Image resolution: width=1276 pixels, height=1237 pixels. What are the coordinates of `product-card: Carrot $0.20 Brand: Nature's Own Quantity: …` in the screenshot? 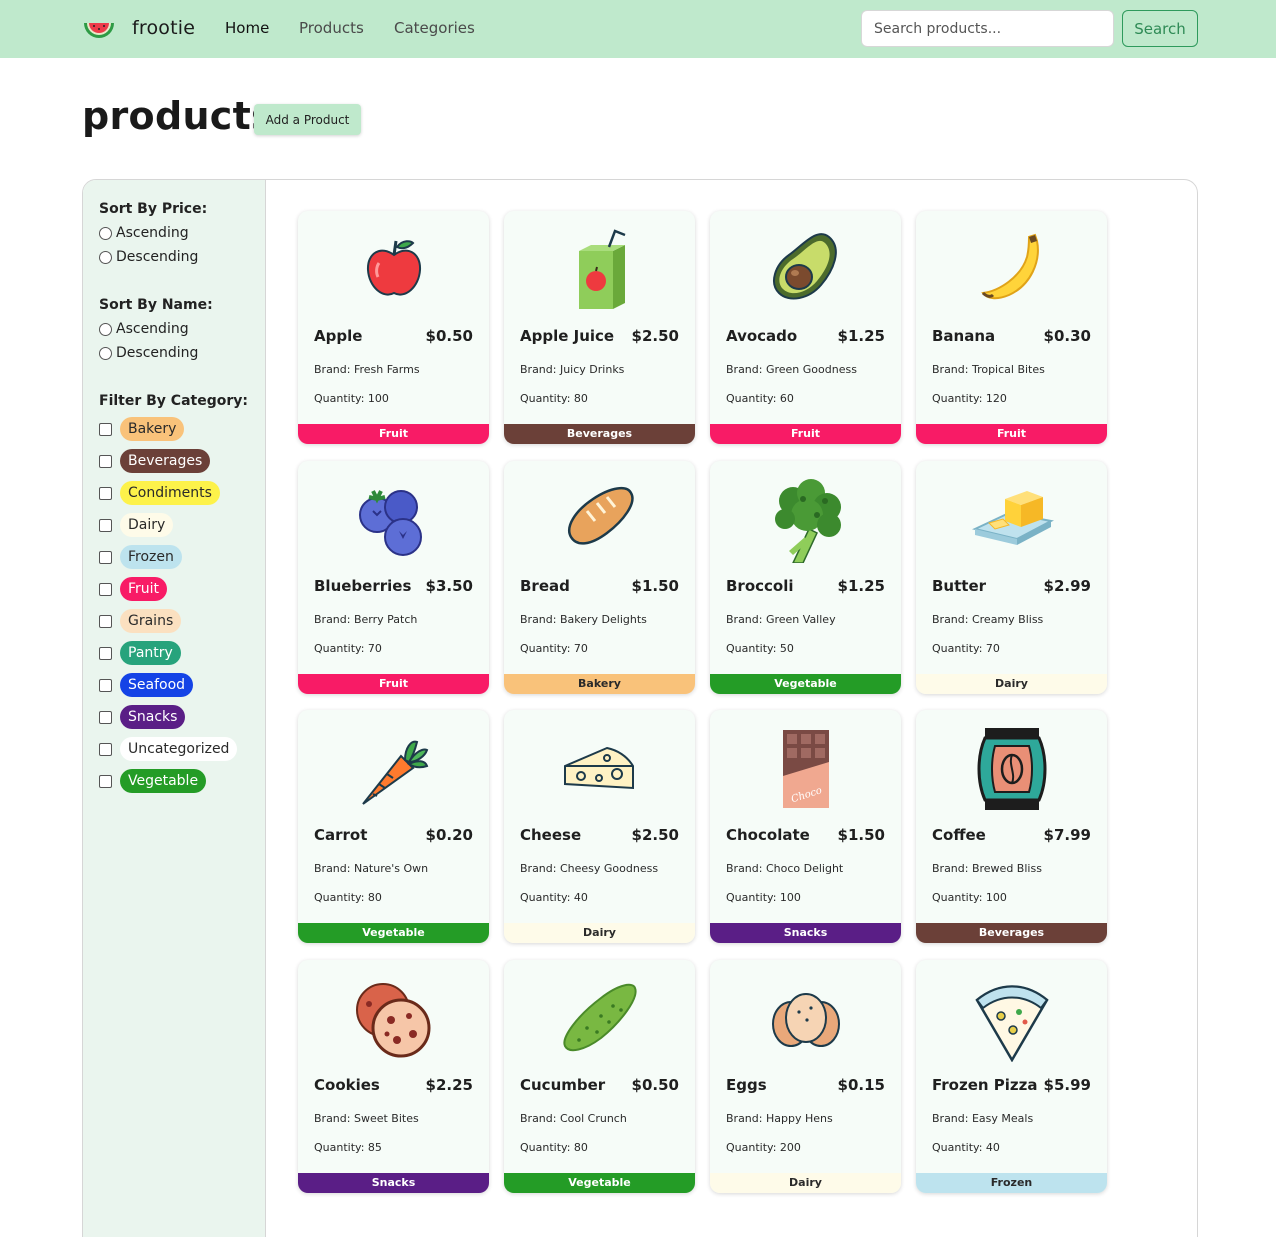 It's located at (393, 826).